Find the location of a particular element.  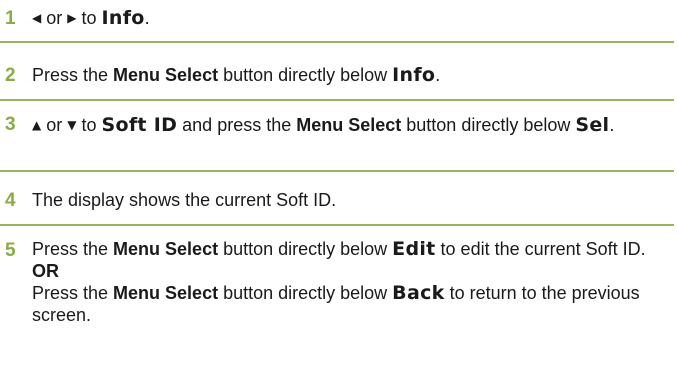

up-arrow-icon: ▲ is located at coordinates (37, 125).